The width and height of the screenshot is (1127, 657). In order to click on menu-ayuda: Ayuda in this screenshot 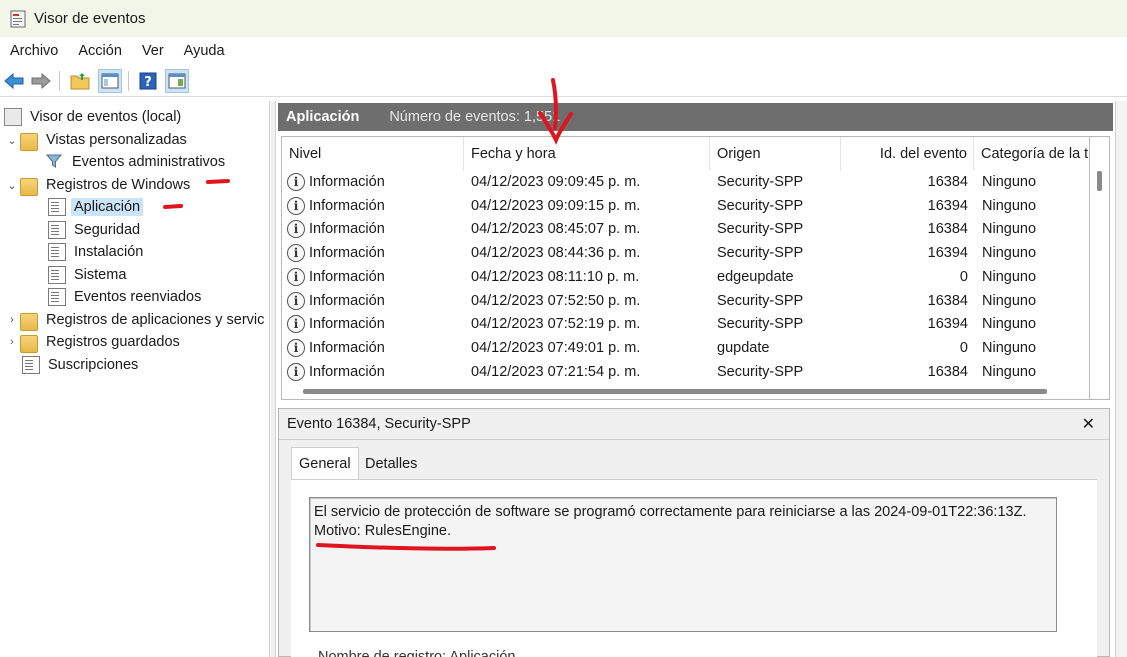, I will do `click(204, 51)`.